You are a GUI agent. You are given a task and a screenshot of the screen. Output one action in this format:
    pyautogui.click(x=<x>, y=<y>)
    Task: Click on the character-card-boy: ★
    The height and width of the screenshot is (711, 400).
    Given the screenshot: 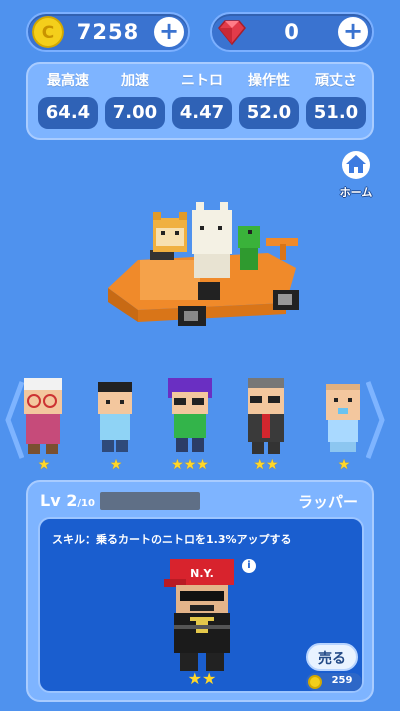 What is the action you would take?
    pyautogui.click(x=116, y=424)
    